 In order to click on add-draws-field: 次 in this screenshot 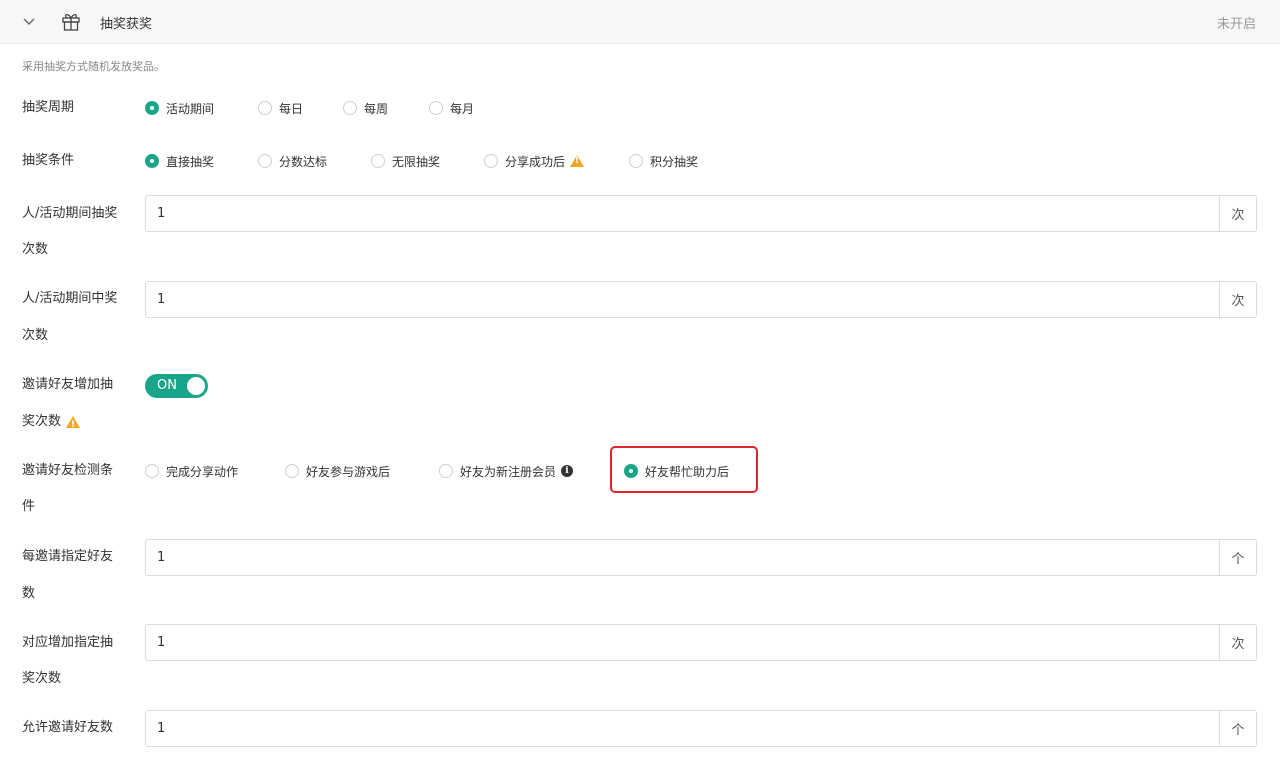, I will do `click(701, 642)`.